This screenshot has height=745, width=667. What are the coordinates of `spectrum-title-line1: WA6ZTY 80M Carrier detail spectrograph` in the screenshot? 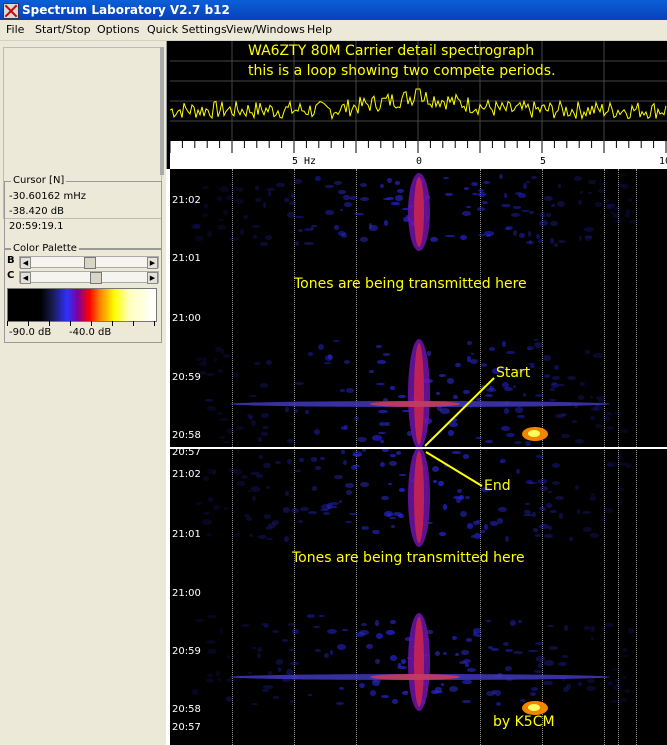 It's located at (391, 51).